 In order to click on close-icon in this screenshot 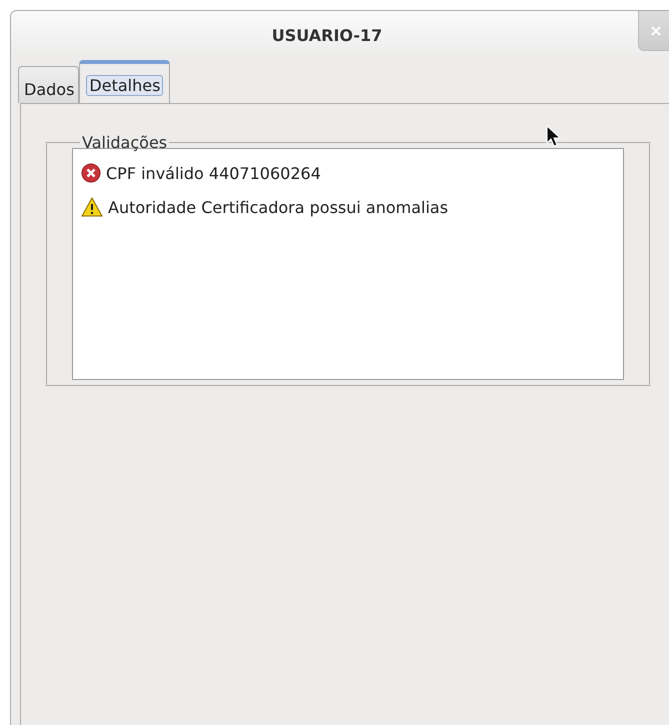, I will do `click(656, 31)`.